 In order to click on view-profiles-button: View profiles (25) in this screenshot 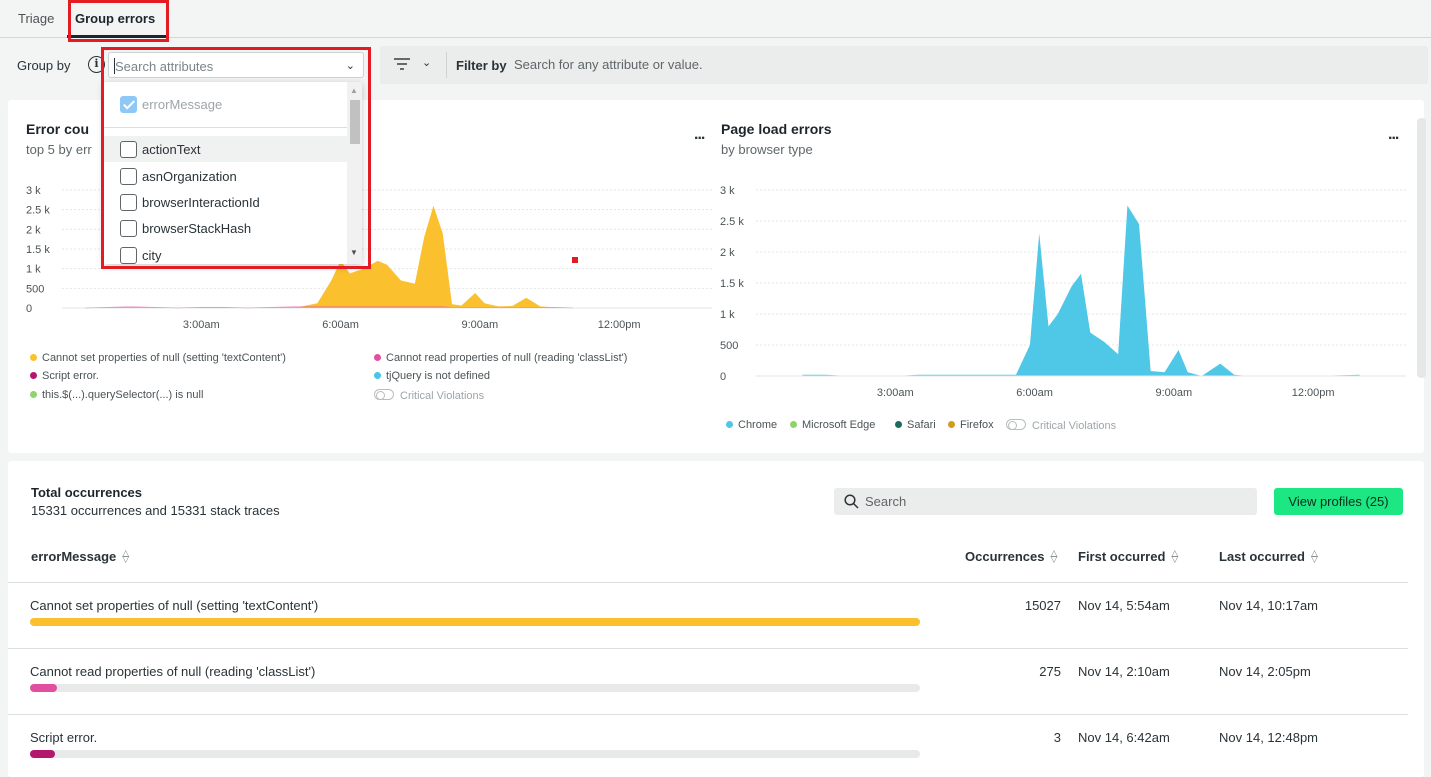, I will do `click(1338, 501)`.